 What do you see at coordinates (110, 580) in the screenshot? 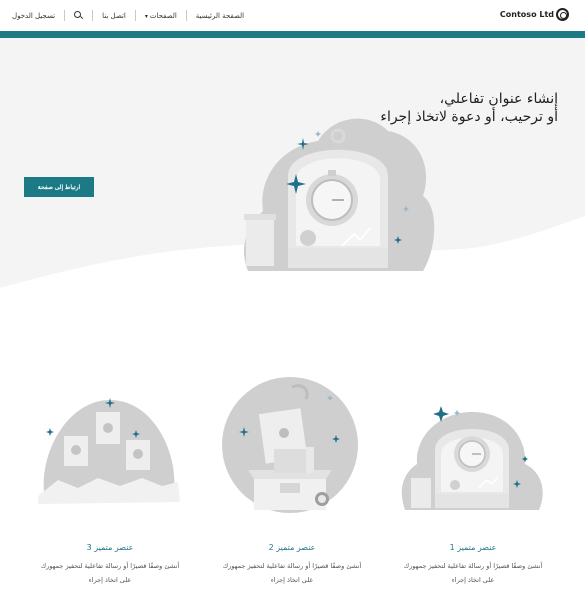
I see `feature-3-desc-line2: على اتخاذ إجراء` at bounding box center [110, 580].